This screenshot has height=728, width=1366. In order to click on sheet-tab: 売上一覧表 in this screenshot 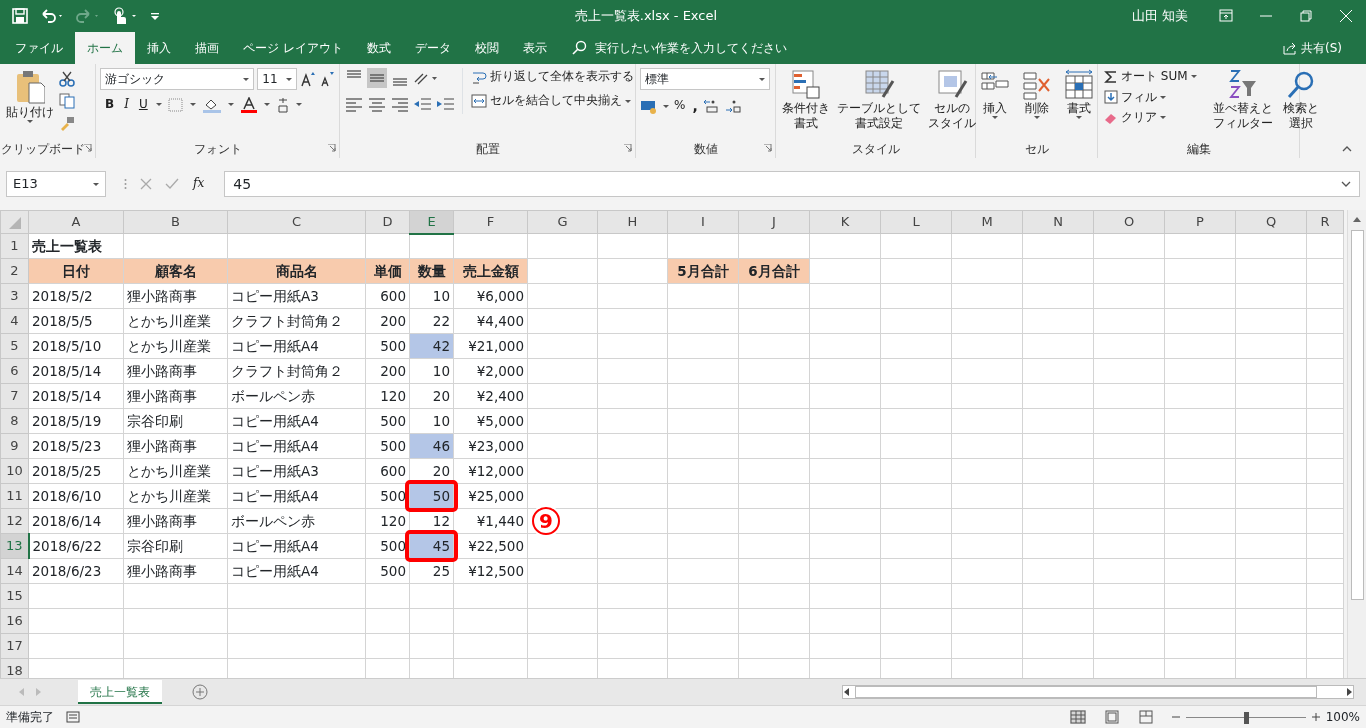, I will do `click(120, 692)`.